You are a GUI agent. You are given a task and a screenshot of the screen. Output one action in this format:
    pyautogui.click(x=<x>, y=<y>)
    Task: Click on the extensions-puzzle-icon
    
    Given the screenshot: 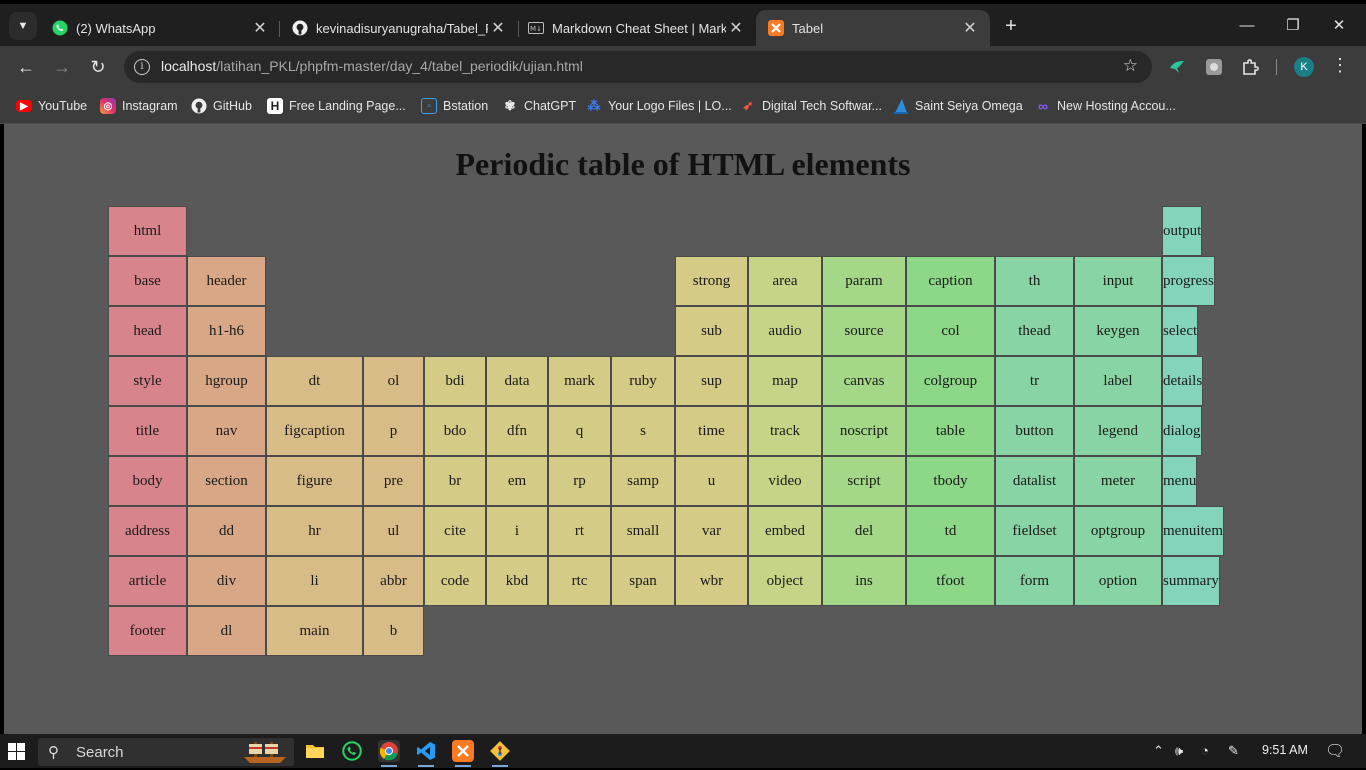 What is the action you would take?
    pyautogui.click(x=1250, y=67)
    